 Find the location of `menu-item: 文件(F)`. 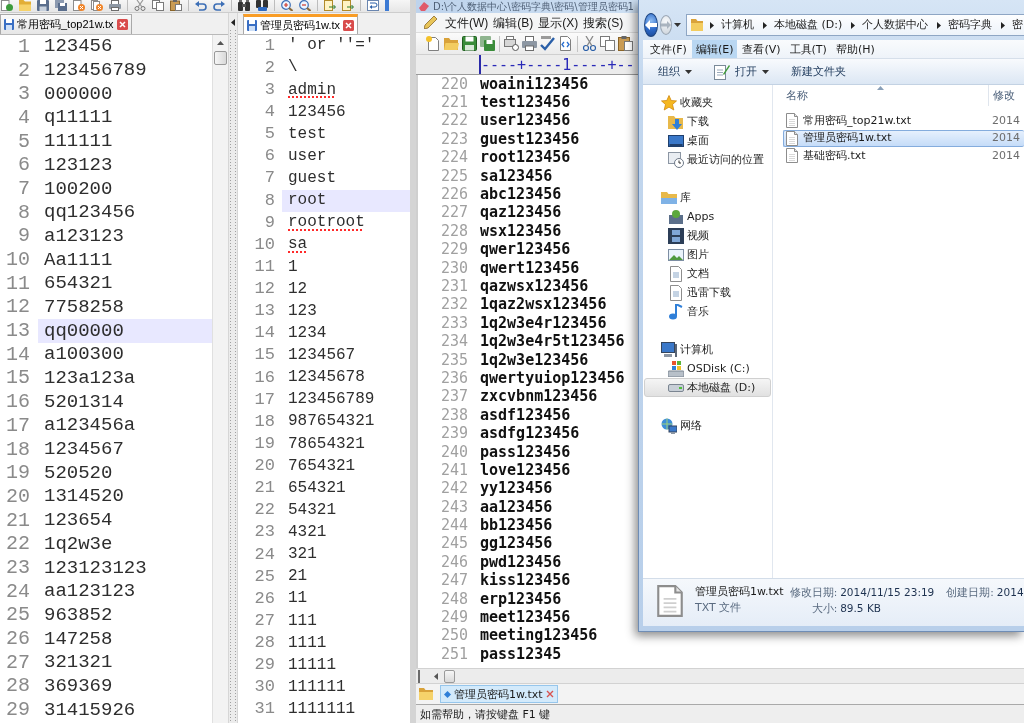

menu-item: 文件(F) is located at coordinates (668, 49).